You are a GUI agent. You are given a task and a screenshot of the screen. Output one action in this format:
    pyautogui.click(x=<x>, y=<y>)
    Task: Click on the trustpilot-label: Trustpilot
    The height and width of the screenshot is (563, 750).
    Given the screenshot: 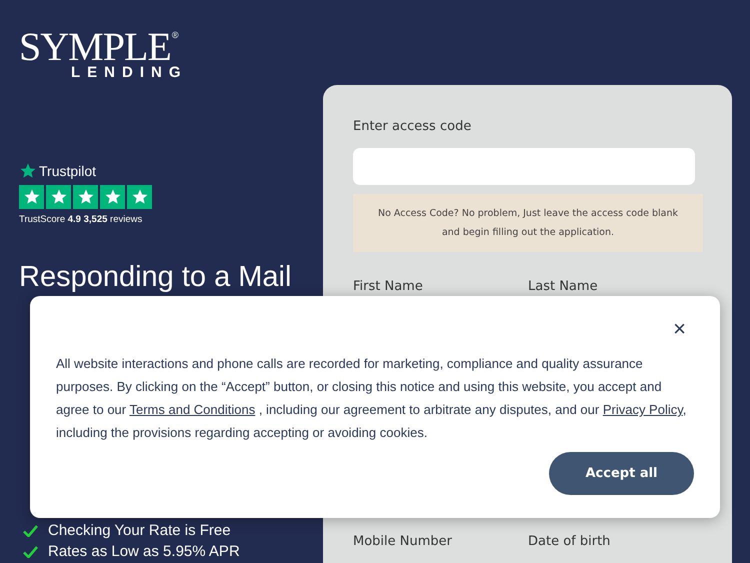 What is the action you would take?
    pyautogui.click(x=67, y=171)
    